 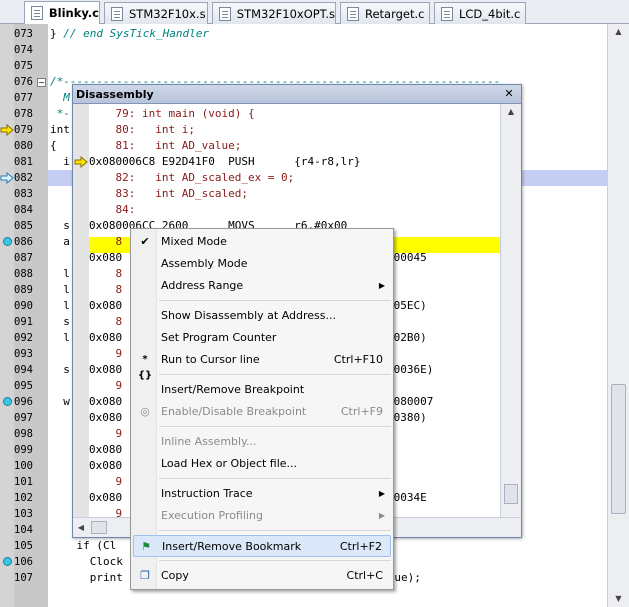 What do you see at coordinates (262, 365) in the screenshot?
I see `menu-item-run-to-cursor-line: *{} Run to Cursor line Ctrl+F10` at bounding box center [262, 365].